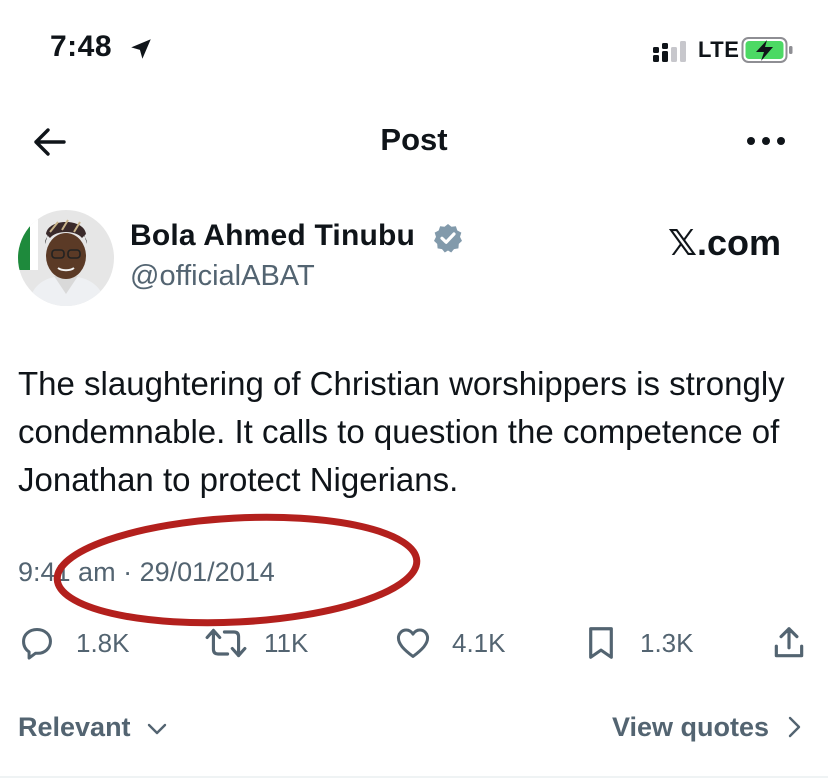  What do you see at coordinates (450, 643) in the screenshot?
I see `like-action: 4.1K` at bounding box center [450, 643].